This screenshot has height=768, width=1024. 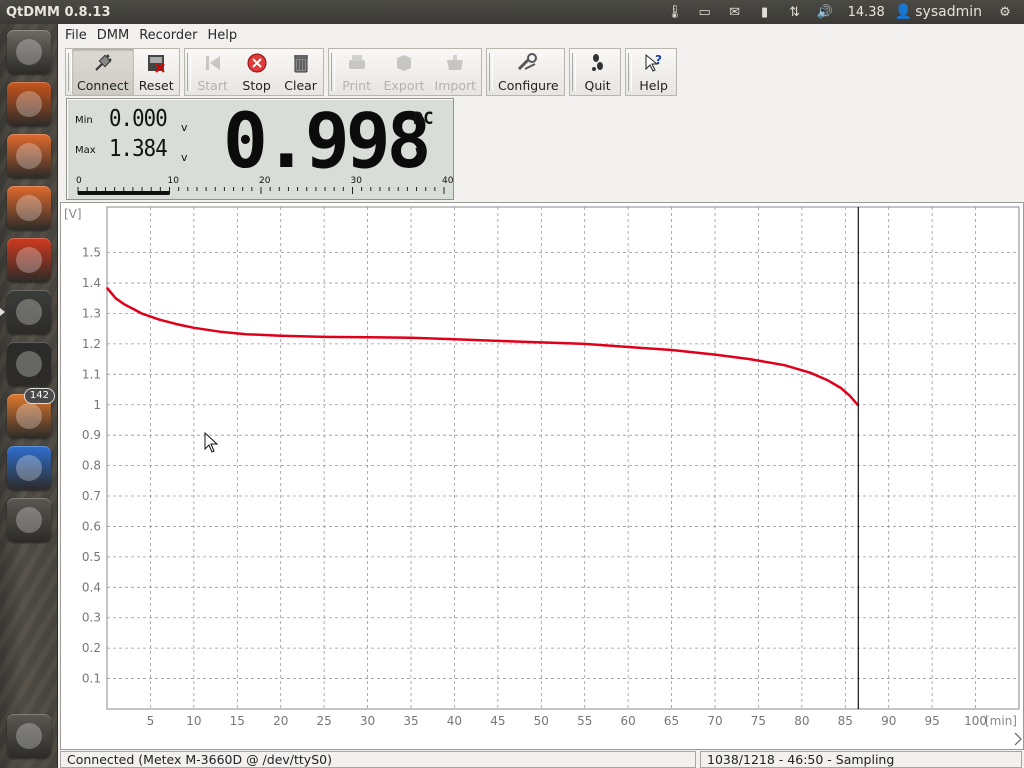 I want to click on launcher-chromium-icon, so click(x=29, y=468).